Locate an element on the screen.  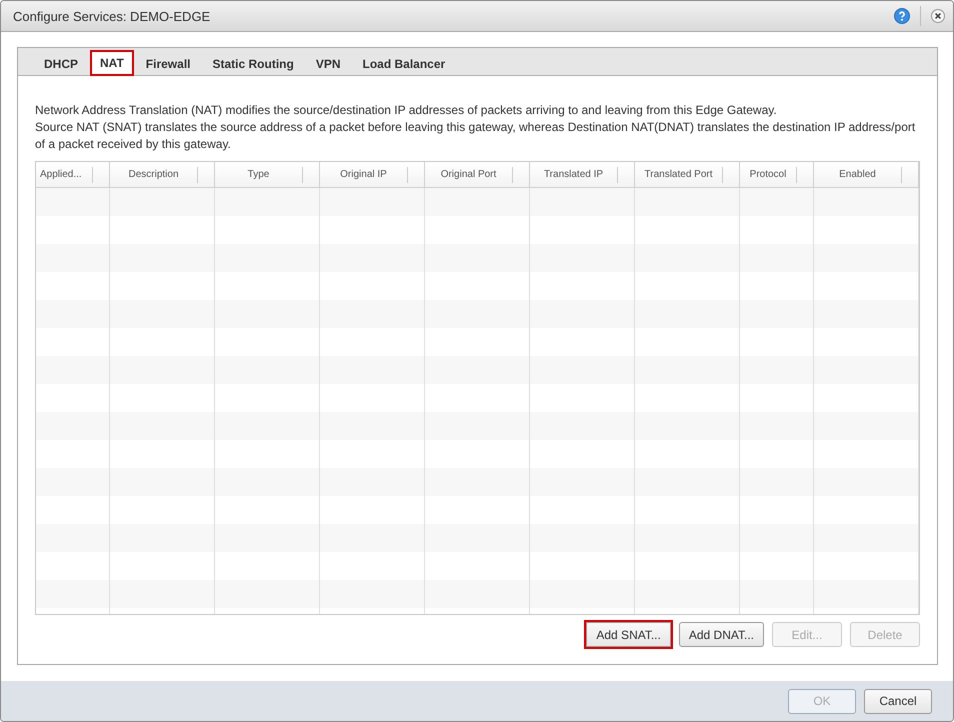
column-header: Enabled is located at coordinates (857, 174).